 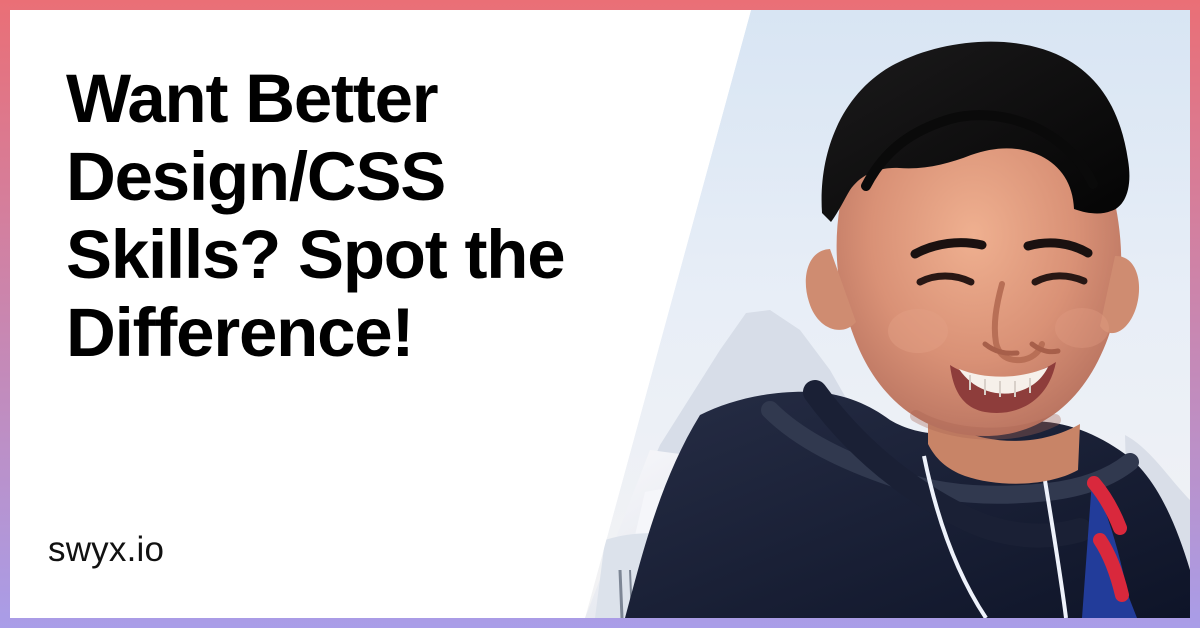 What do you see at coordinates (240, 332) in the screenshot?
I see `headline-line: Difference!` at bounding box center [240, 332].